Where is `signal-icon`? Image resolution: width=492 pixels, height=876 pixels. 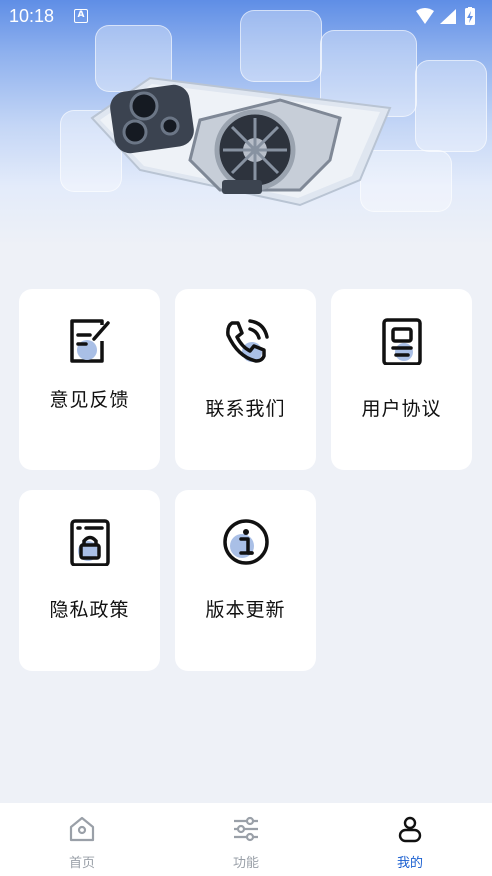 signal-icon is located at coordinates (448, 16).